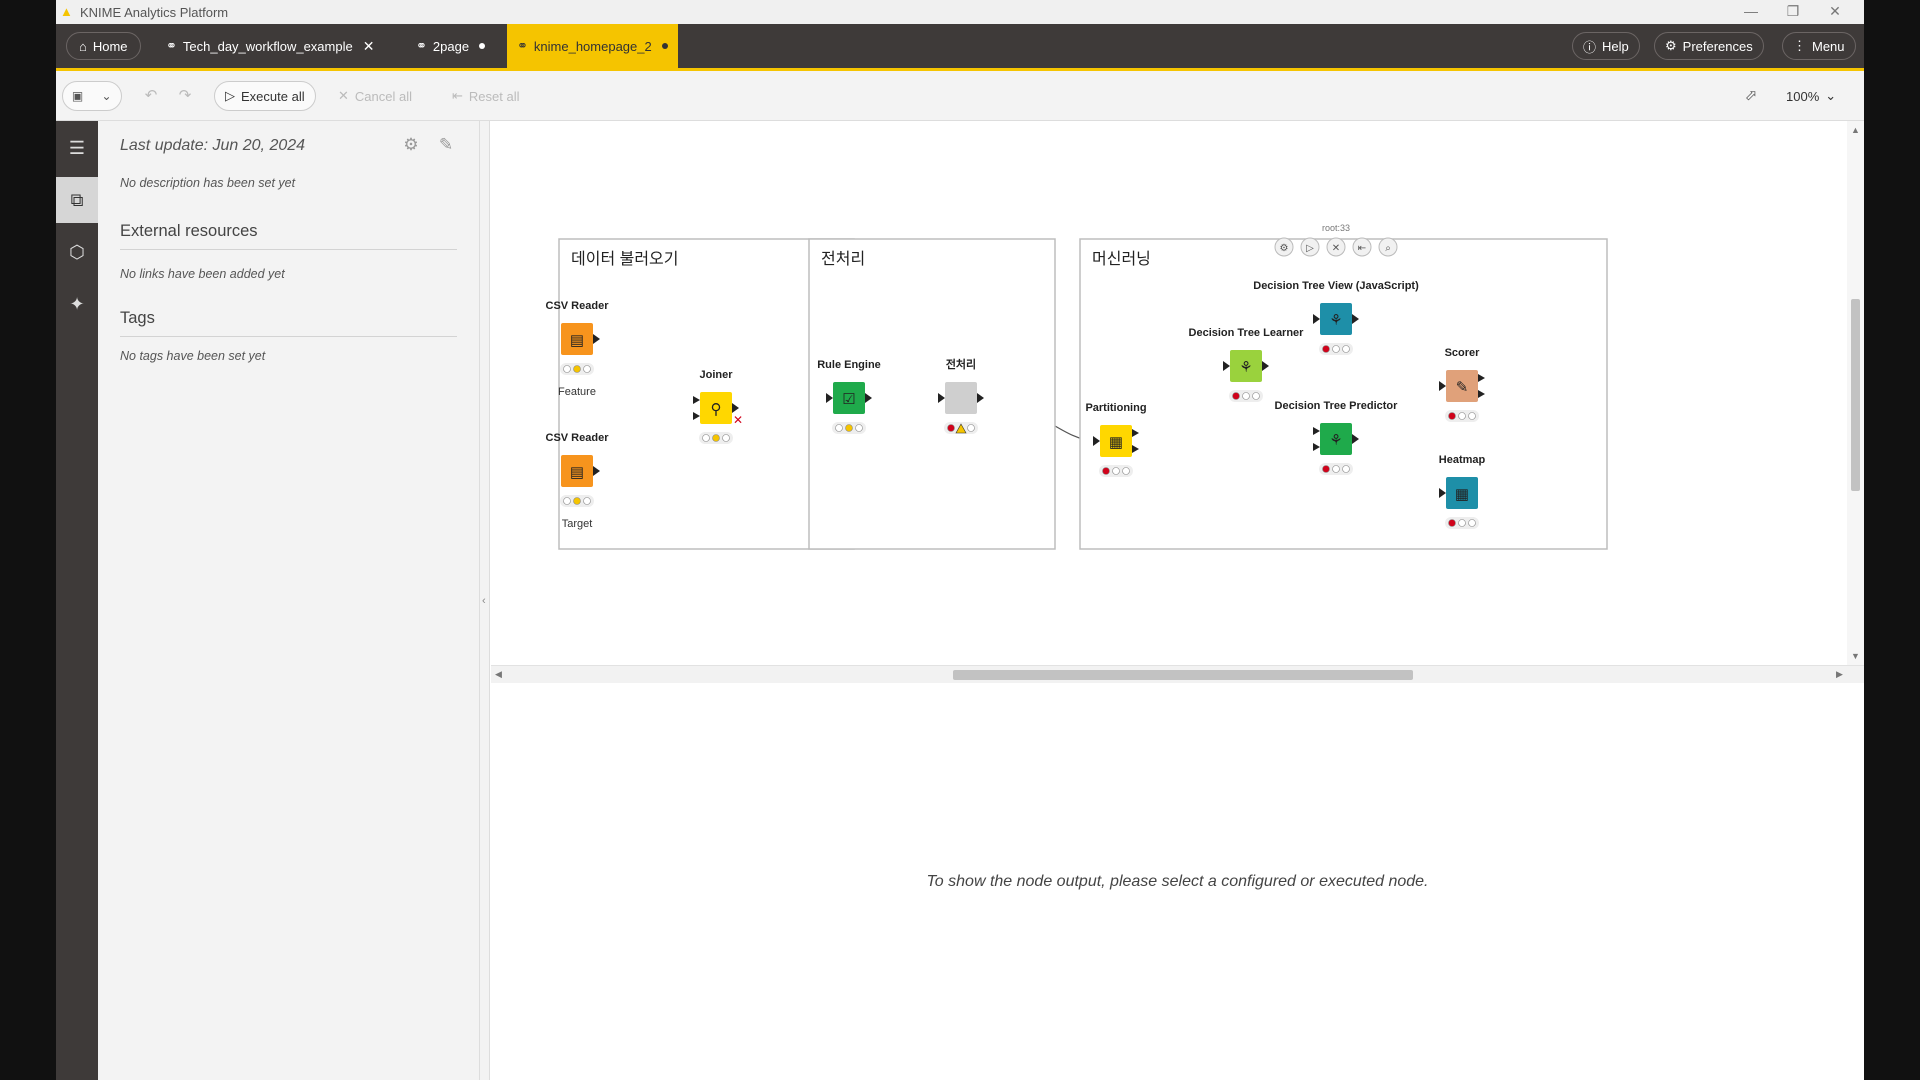 This screenshot has height=1080, width=1920. What do you see at coordinates (185, 96) in the screenshot?
I see `redo-icon: ↷` at bounding box center [185, 96].